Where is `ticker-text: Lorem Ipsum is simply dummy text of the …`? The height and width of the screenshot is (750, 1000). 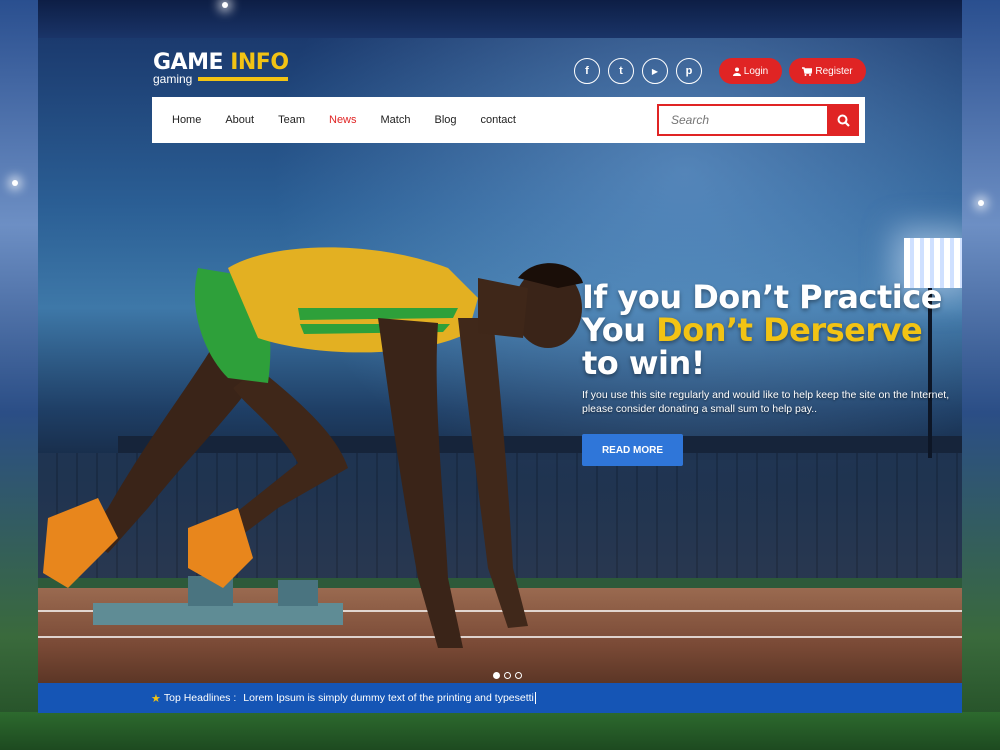 ticker-text: Lorem Ipsum is simply dummy text of the … is located at coordinates (389, 698).